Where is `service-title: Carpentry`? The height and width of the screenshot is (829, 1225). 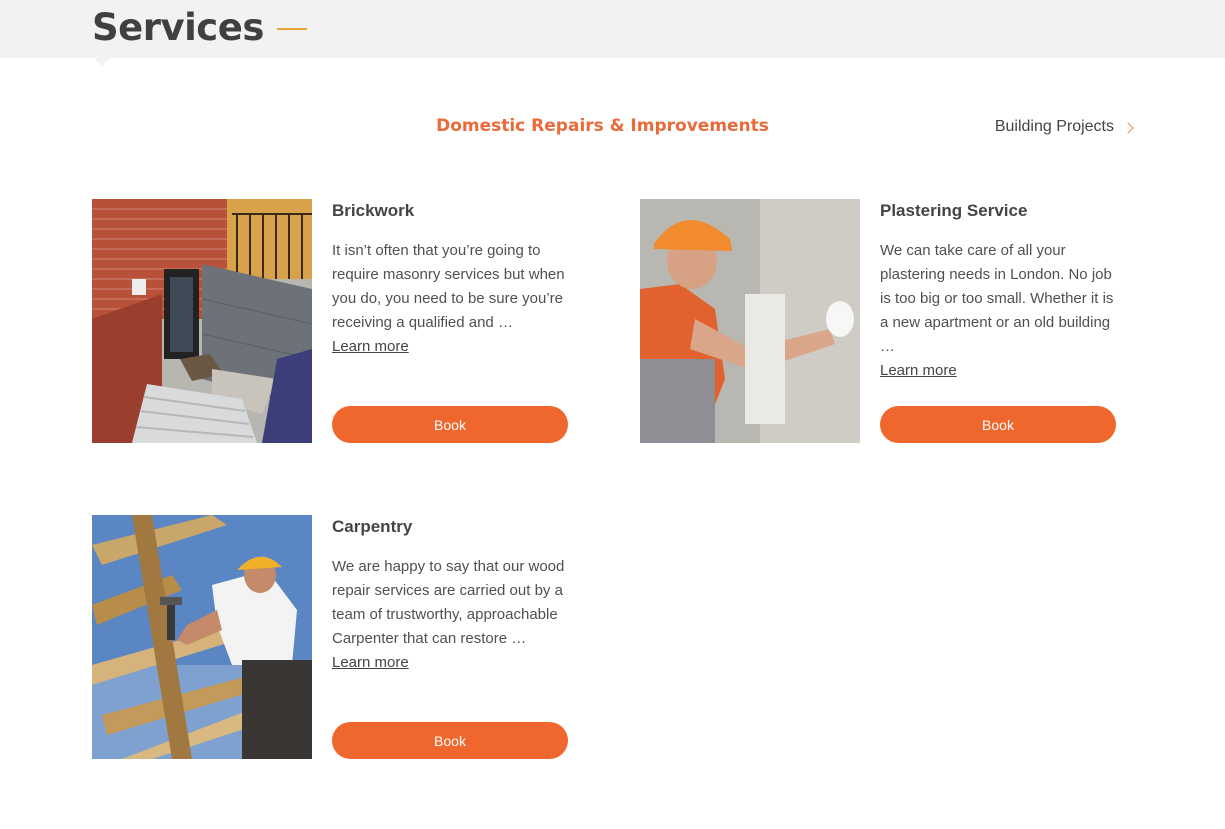
service-title: Carpentry is located at coordinates (372, 526).